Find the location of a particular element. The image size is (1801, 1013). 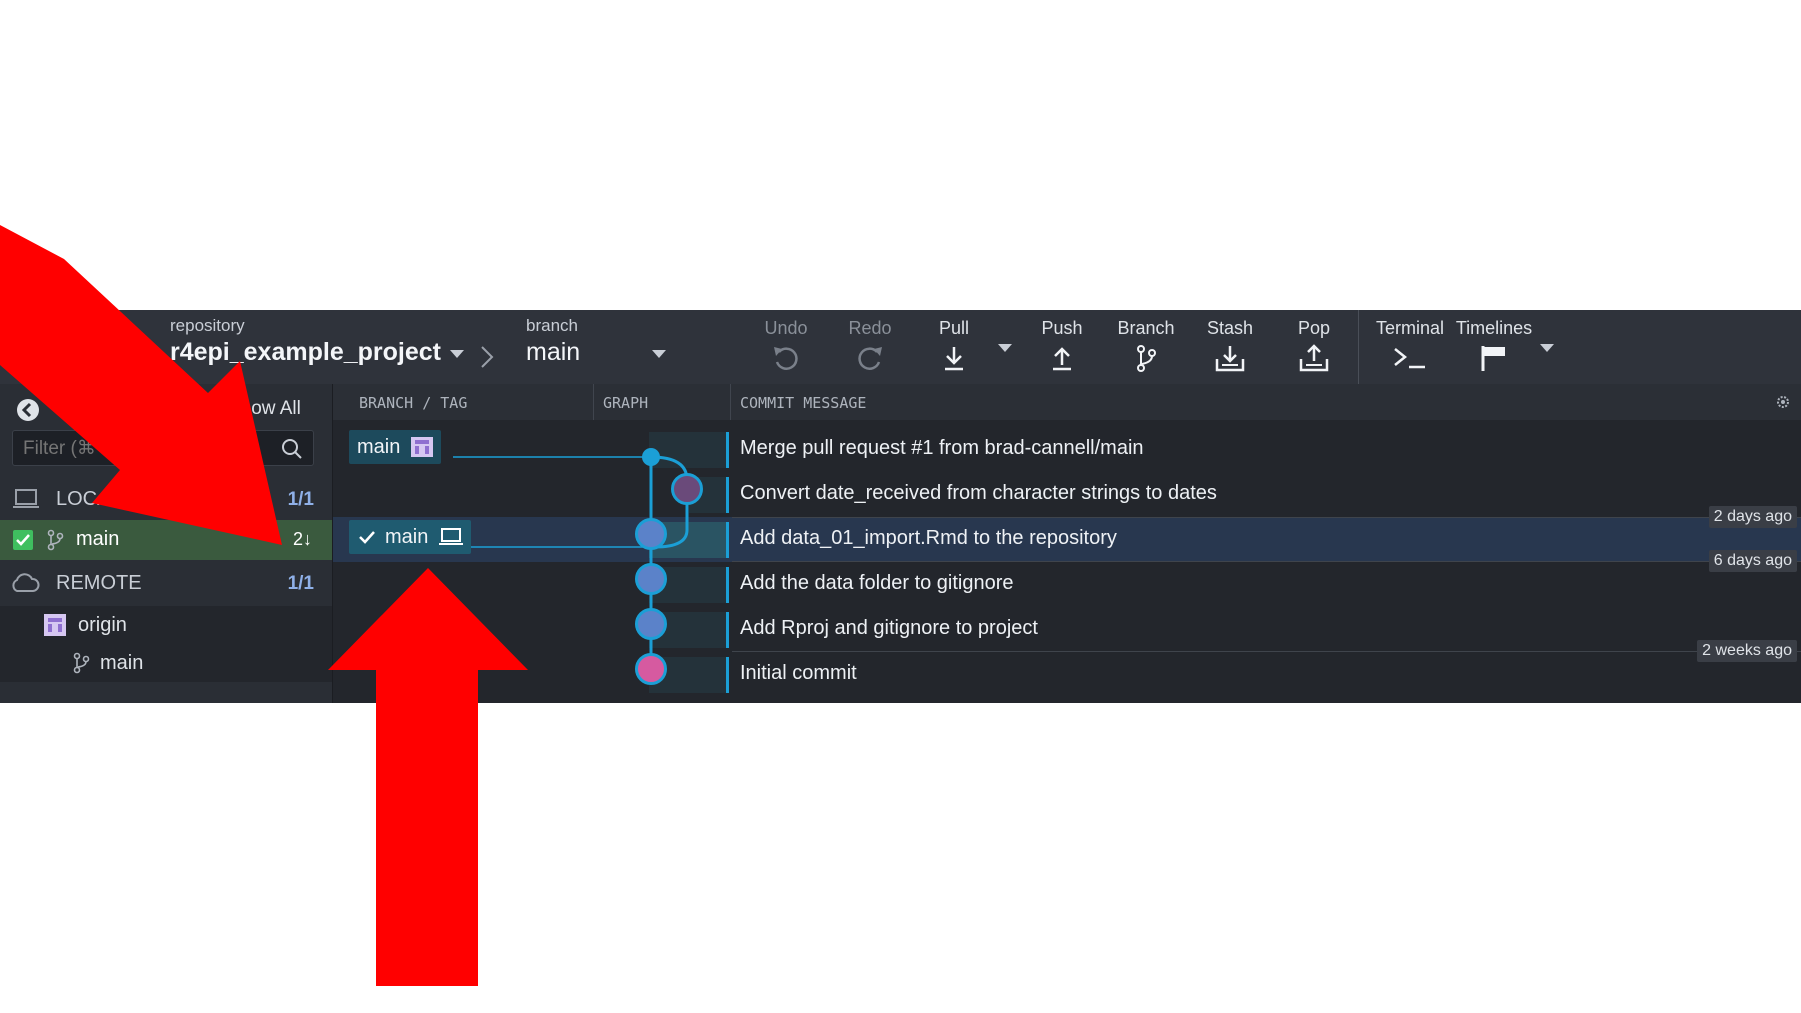

branch-tag-main-remote: main is located at coordinates (395, 447).